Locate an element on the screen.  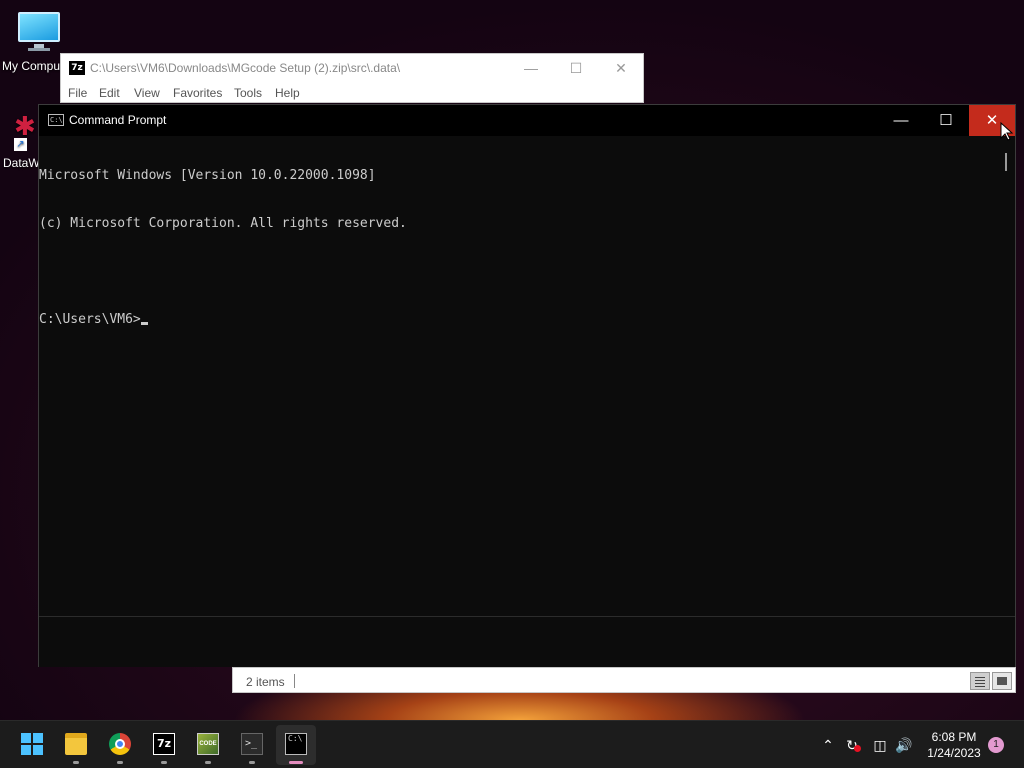
7zip-app-icon: 7z is located at coordinates (77, 68).